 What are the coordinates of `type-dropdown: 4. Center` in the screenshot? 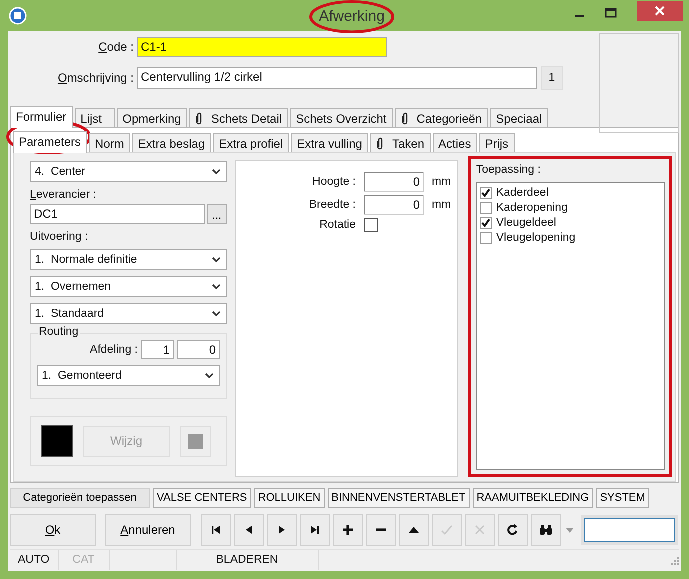 It's located at (128, 171).